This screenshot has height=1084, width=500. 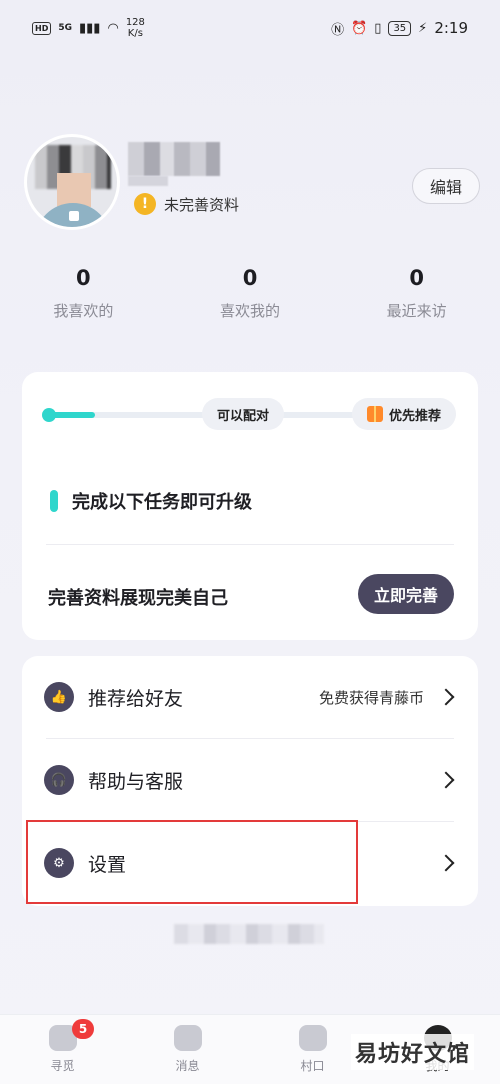 What do you see at coordinates (250, 311) in the screenshot?
I see `stat-label: 喜欢我的` at bounding box center [250, 311].